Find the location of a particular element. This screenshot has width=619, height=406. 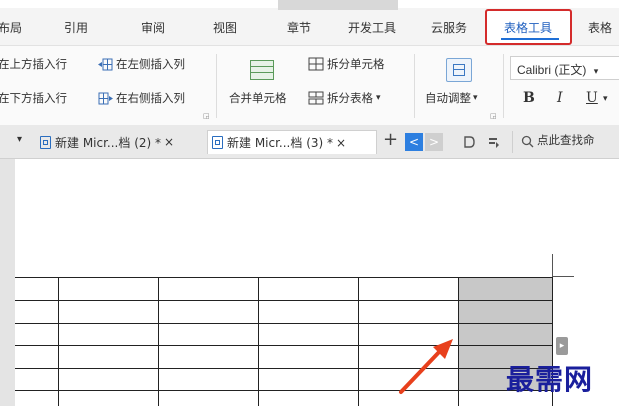

auto-fit-icon is located at coordinates (459, 70).